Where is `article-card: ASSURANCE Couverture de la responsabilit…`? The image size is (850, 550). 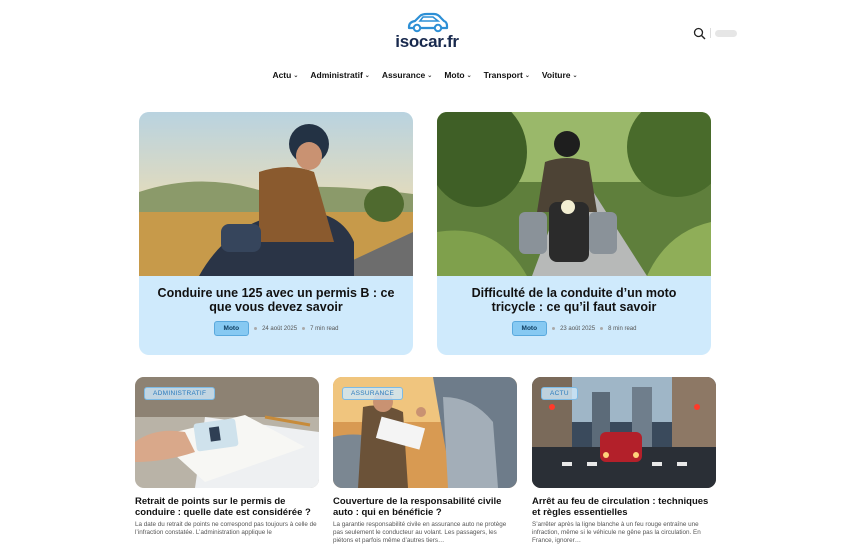 article-card: ASSURANCE Couverture de la responsabilit… is located at coordinates (425, 461).